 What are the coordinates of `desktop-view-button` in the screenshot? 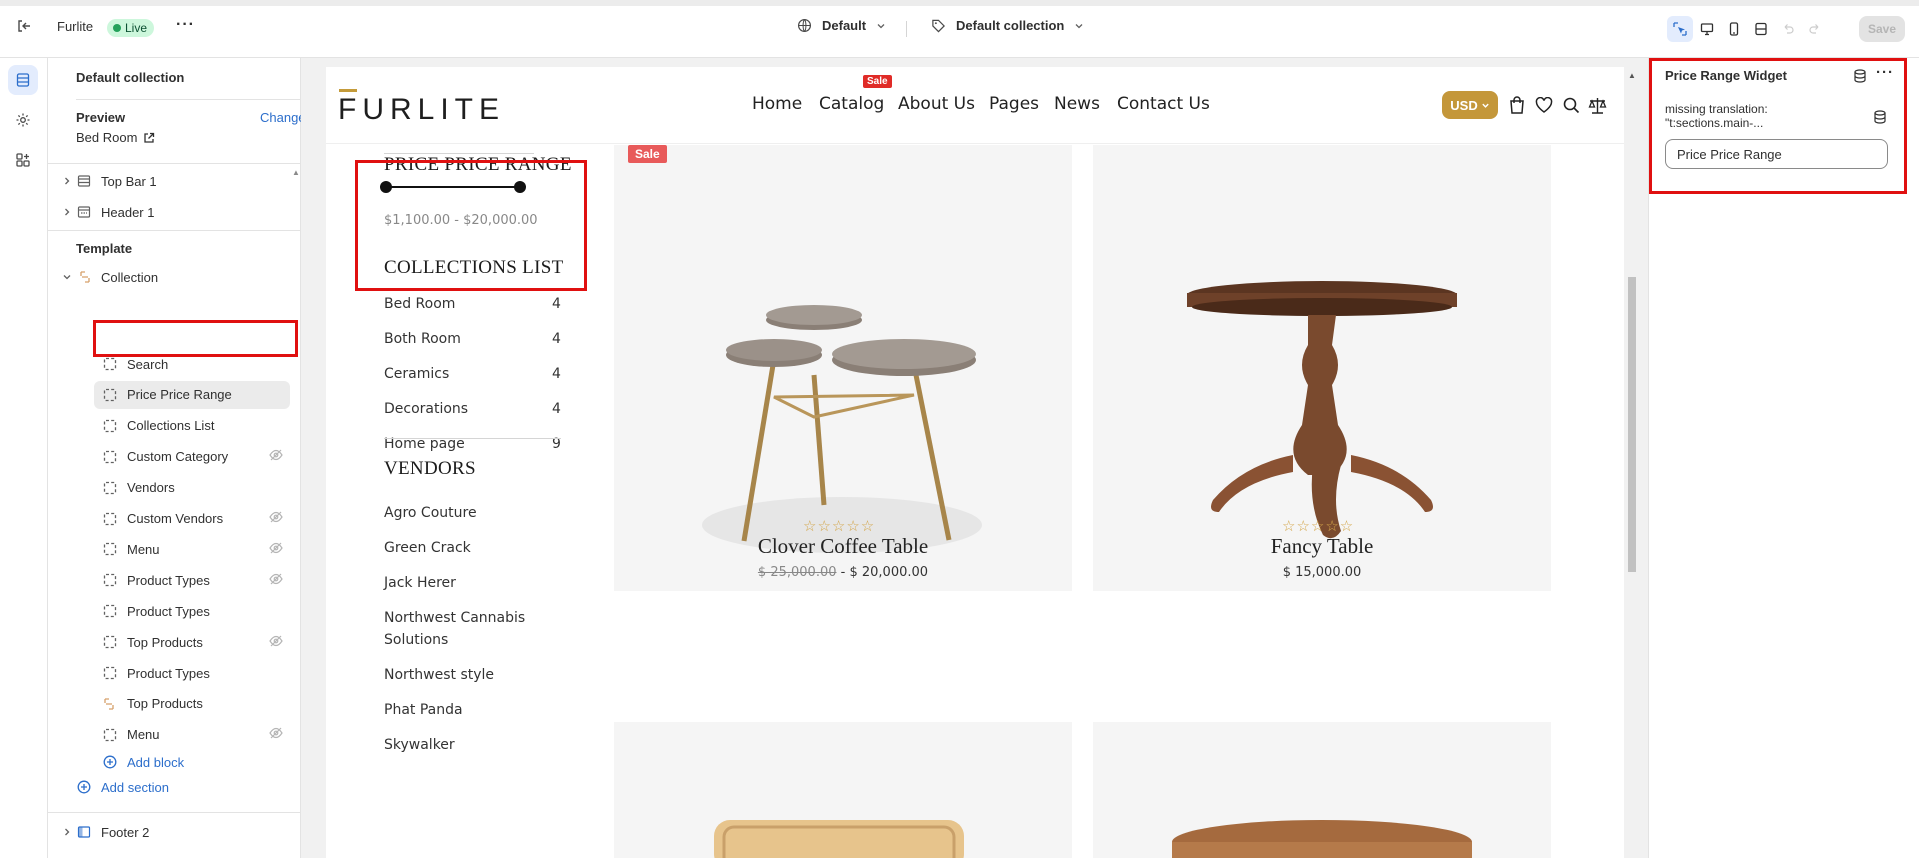 It's located at (1707, 29).